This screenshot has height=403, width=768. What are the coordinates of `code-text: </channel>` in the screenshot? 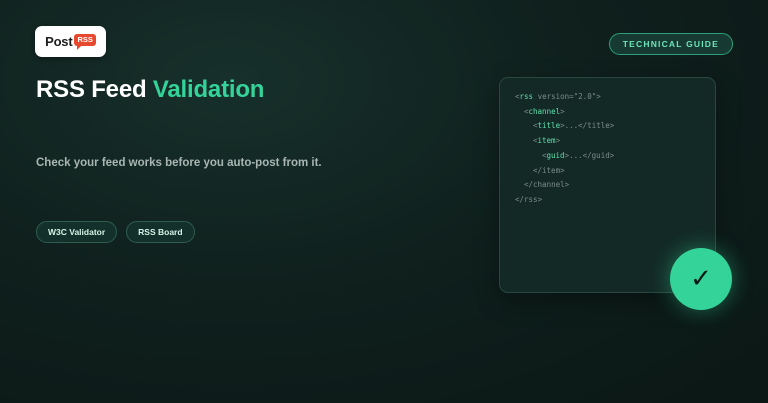 It's located at (547, 185).